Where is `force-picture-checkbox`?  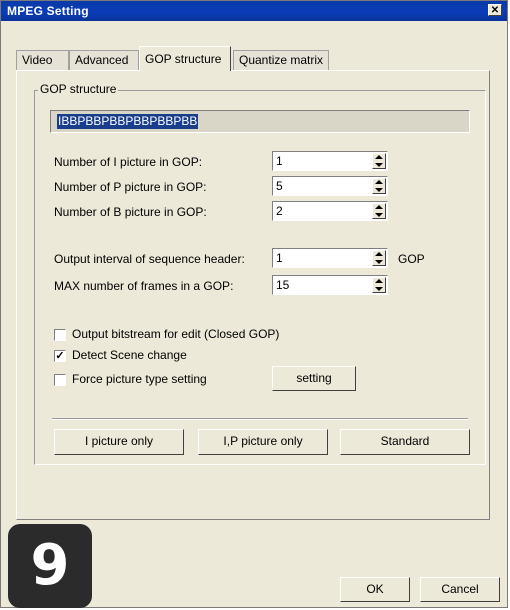 force-picture-checkbox is located at coordinates (60, 380).